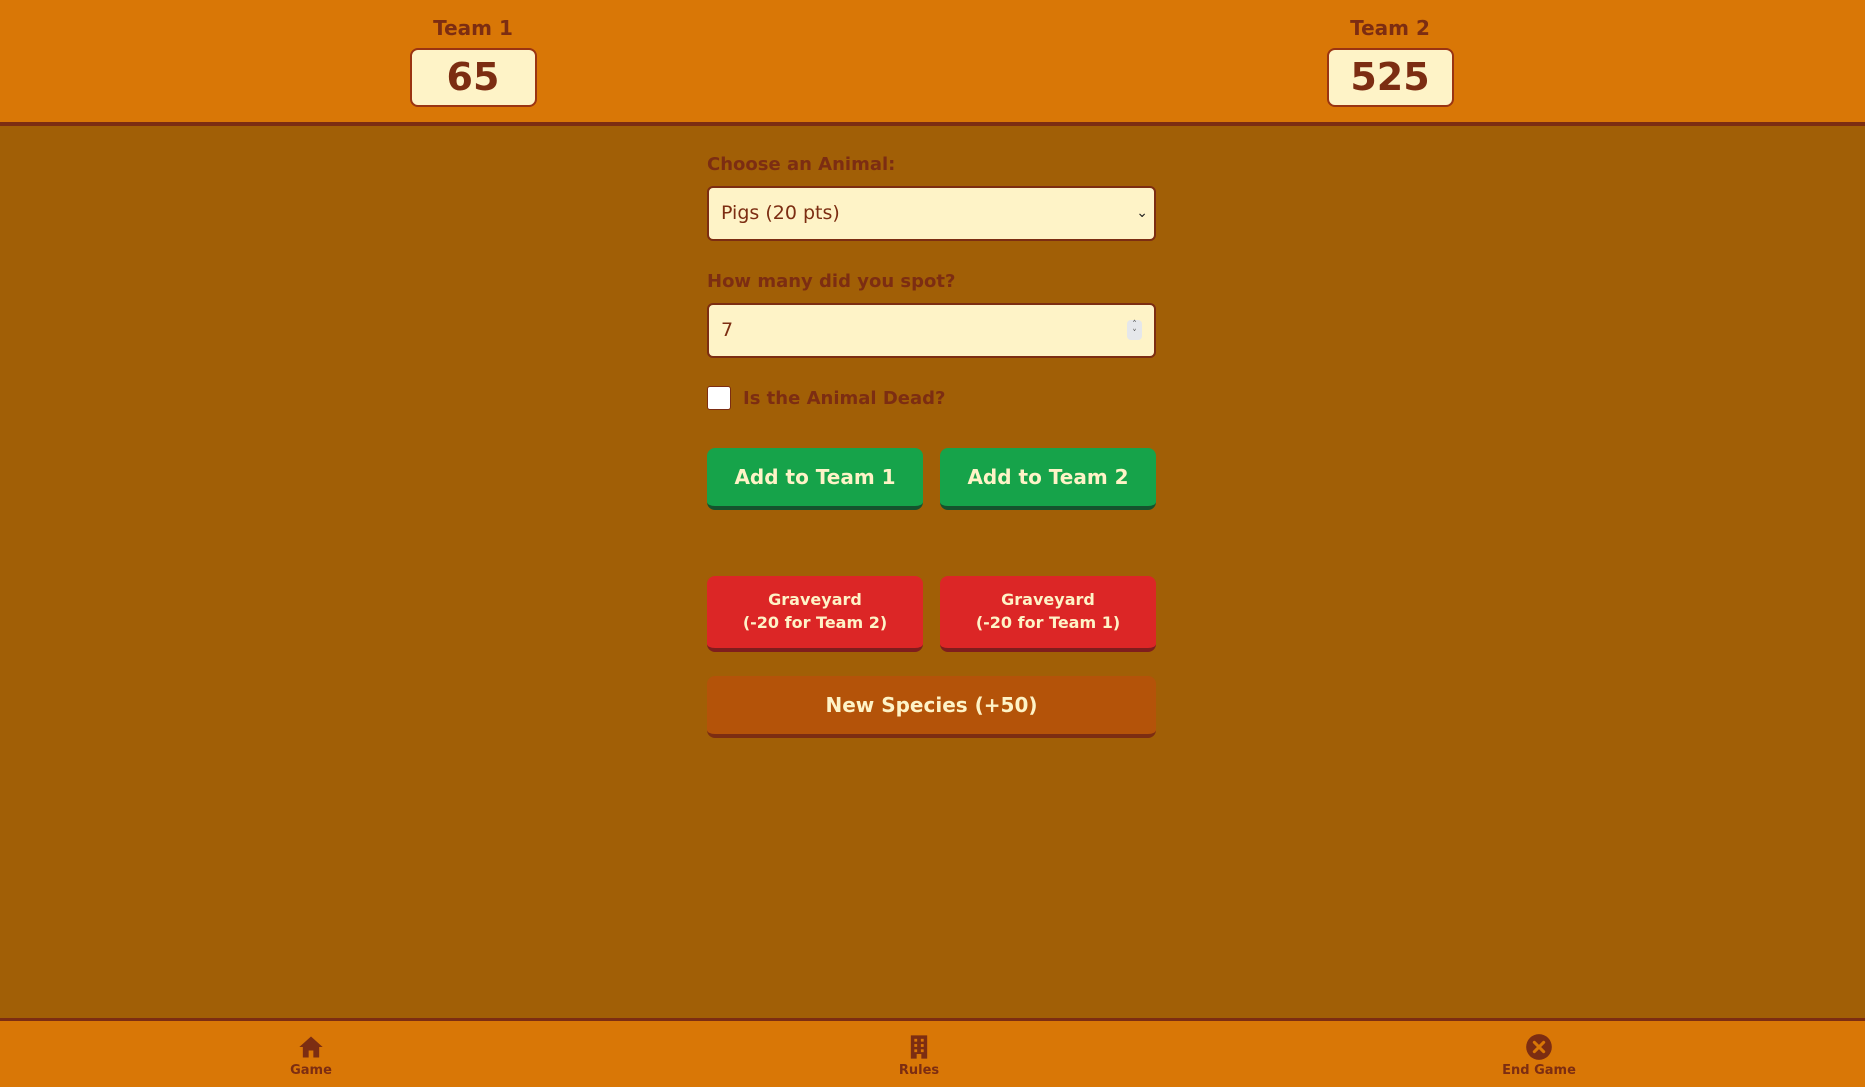 The image size is (1865, 1087). Describe the element at coordinates (931, 330) in the screenshot. I see `count-input: 7 ˄ ˅` at that location.